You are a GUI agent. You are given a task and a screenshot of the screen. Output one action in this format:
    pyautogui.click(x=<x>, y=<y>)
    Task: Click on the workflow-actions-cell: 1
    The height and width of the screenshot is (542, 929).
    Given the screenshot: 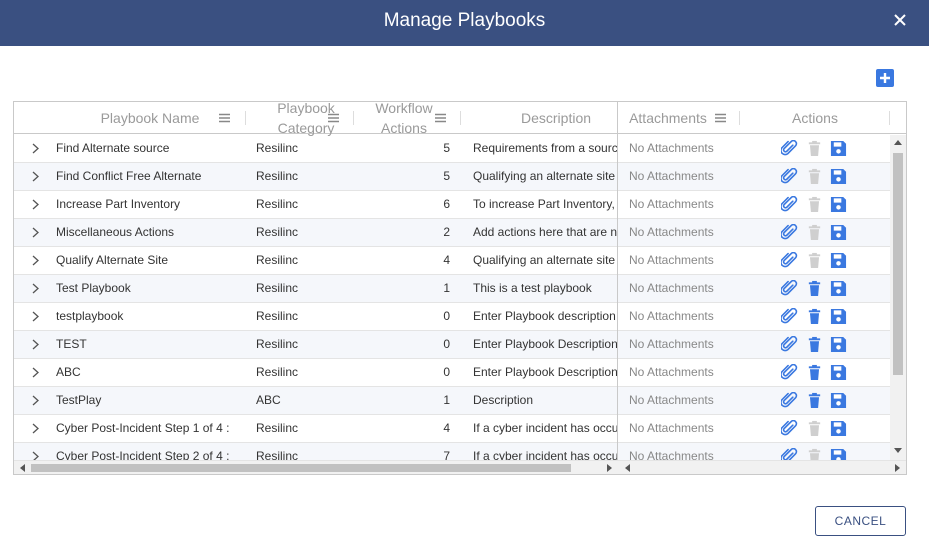 What is the action you would take?
    pyautogui.click(x=446, y=400)
    